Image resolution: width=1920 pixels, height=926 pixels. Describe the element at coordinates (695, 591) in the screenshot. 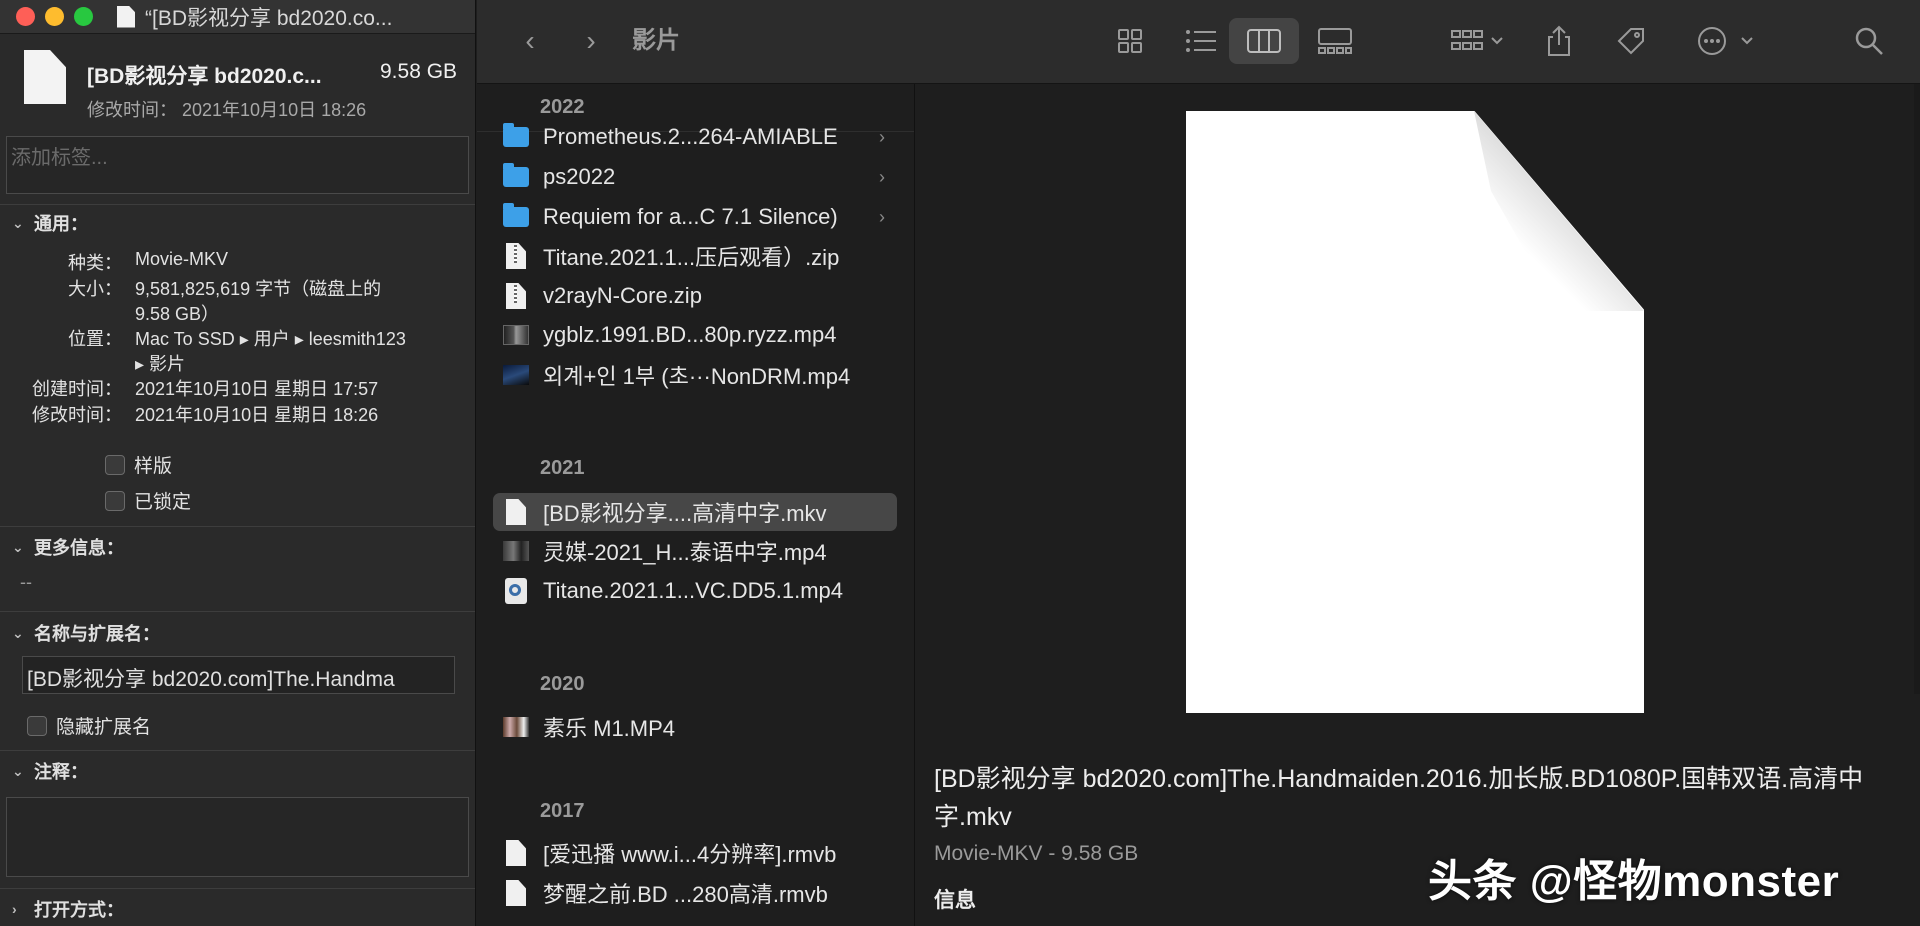

I see `list-item: Titane.2021.1...VC.DD5.1.mp4` at that location.